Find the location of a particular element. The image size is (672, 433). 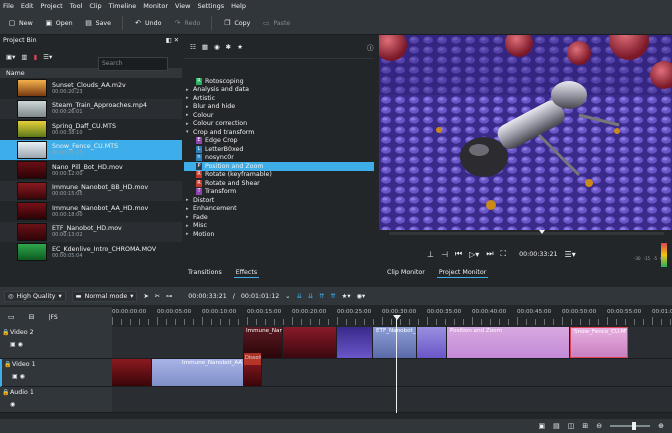

zoom-slider is located at coordinates (630, 426).